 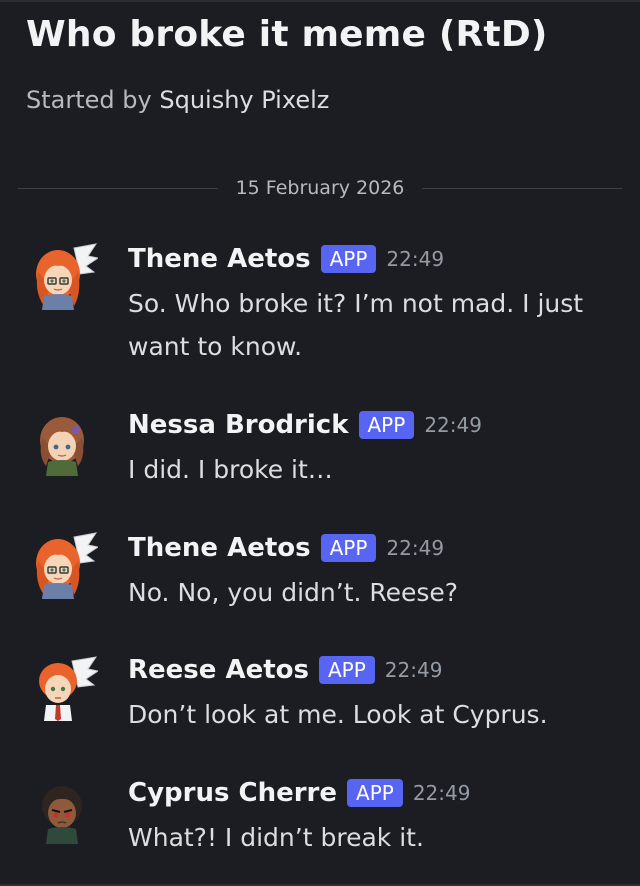 I want to click on thread-starter-name: Squishy Pixelz, so click(x=244, y=100).